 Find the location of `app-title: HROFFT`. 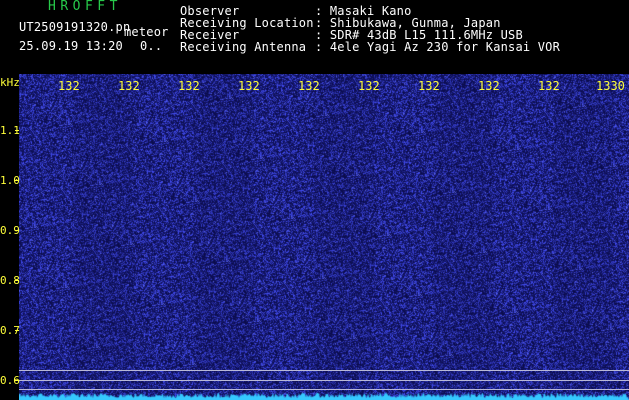

app-title: HROFFT is located at coordinates (85, 7).